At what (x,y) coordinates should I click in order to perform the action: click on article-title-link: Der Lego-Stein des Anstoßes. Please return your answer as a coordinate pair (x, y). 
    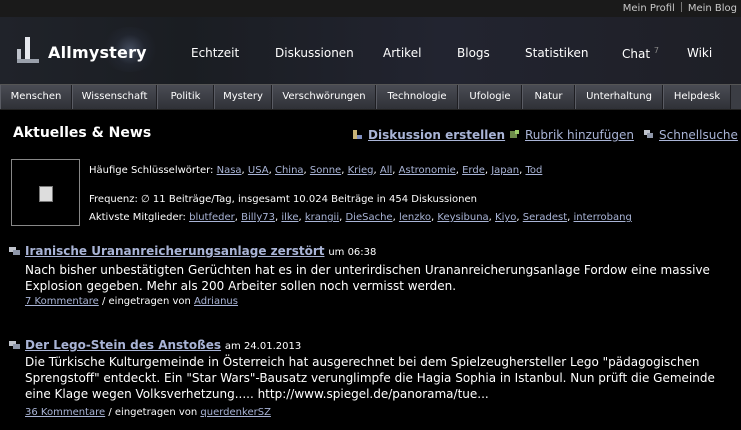
    Looking at the image, I should click on (123, 345).